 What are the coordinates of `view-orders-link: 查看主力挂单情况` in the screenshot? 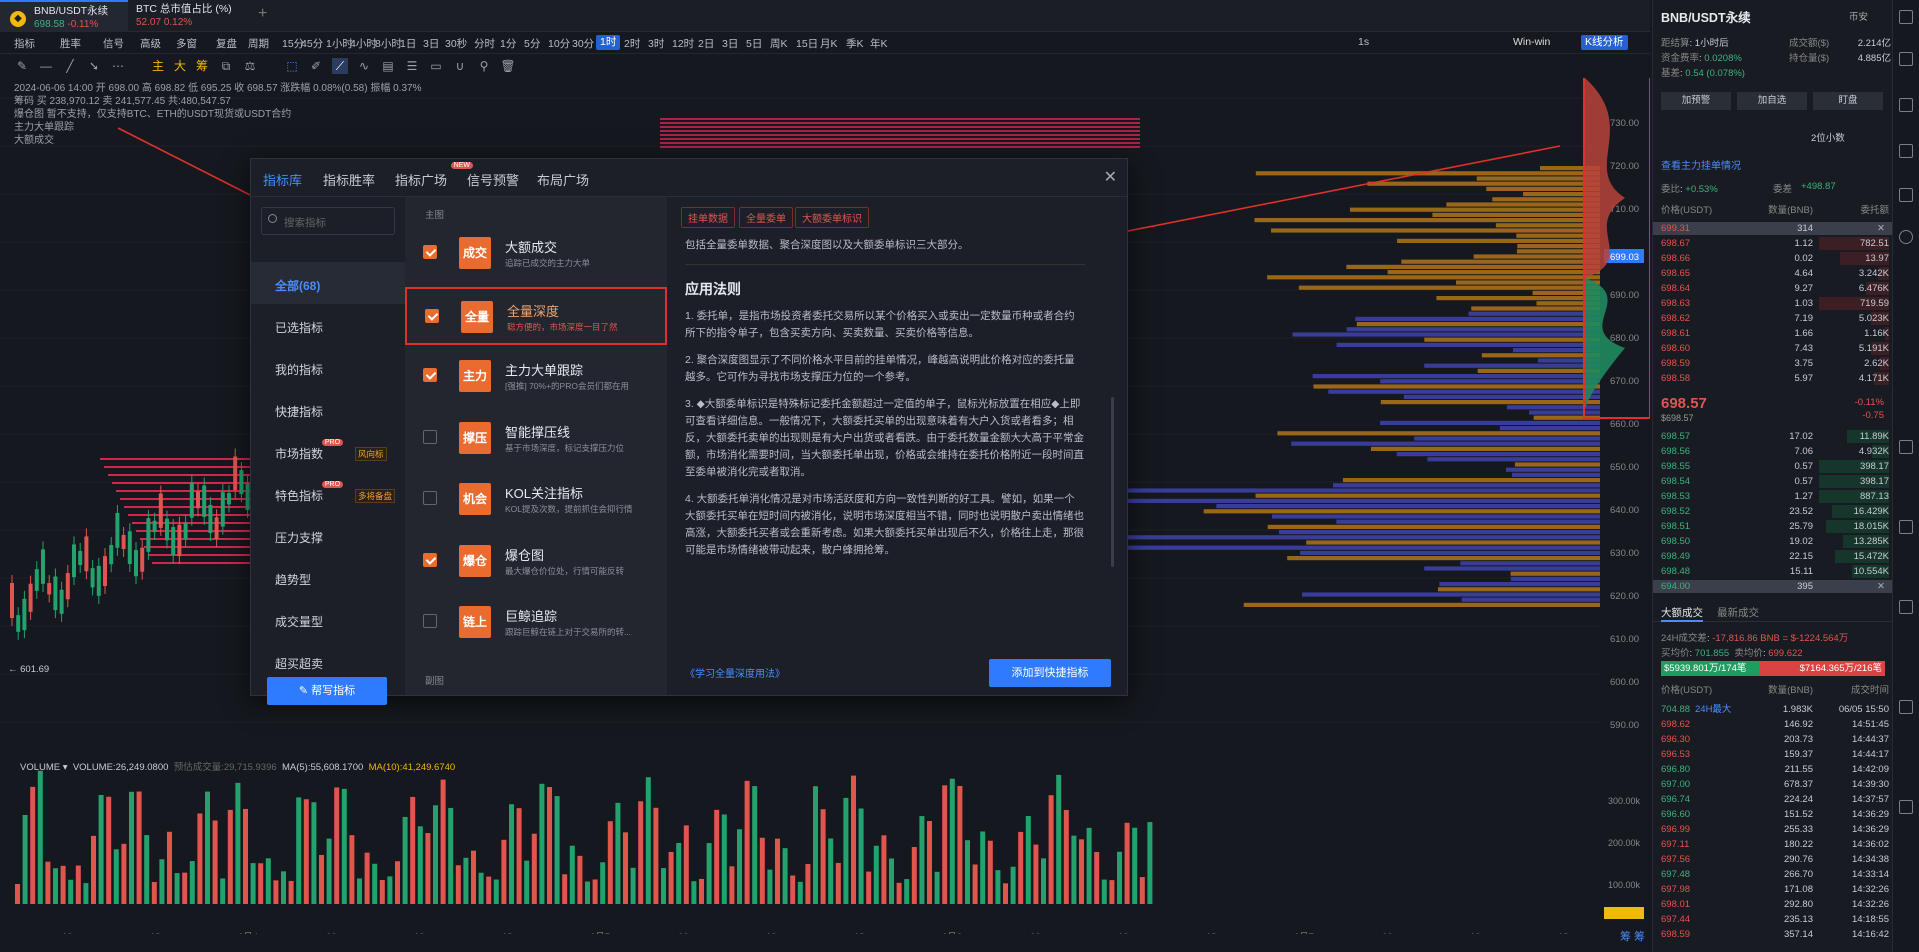 It's located at (1701, 164).